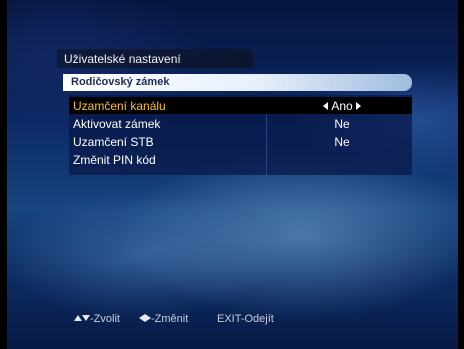 The width and height of the screenshot is (464, 349). I want to click on menu-title: Uživatelské nastavení, so click(122, 59).